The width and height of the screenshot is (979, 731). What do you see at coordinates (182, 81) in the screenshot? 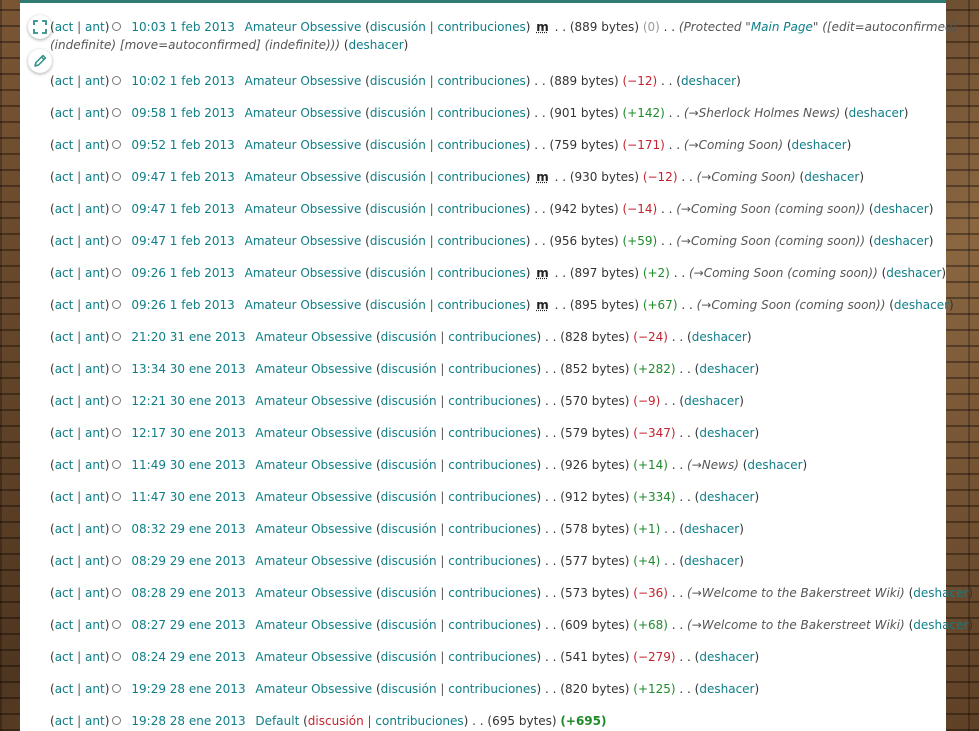
I see `revision-timestamp-link: 10:02 1 feb 2013` at bounding box center [182, 81].